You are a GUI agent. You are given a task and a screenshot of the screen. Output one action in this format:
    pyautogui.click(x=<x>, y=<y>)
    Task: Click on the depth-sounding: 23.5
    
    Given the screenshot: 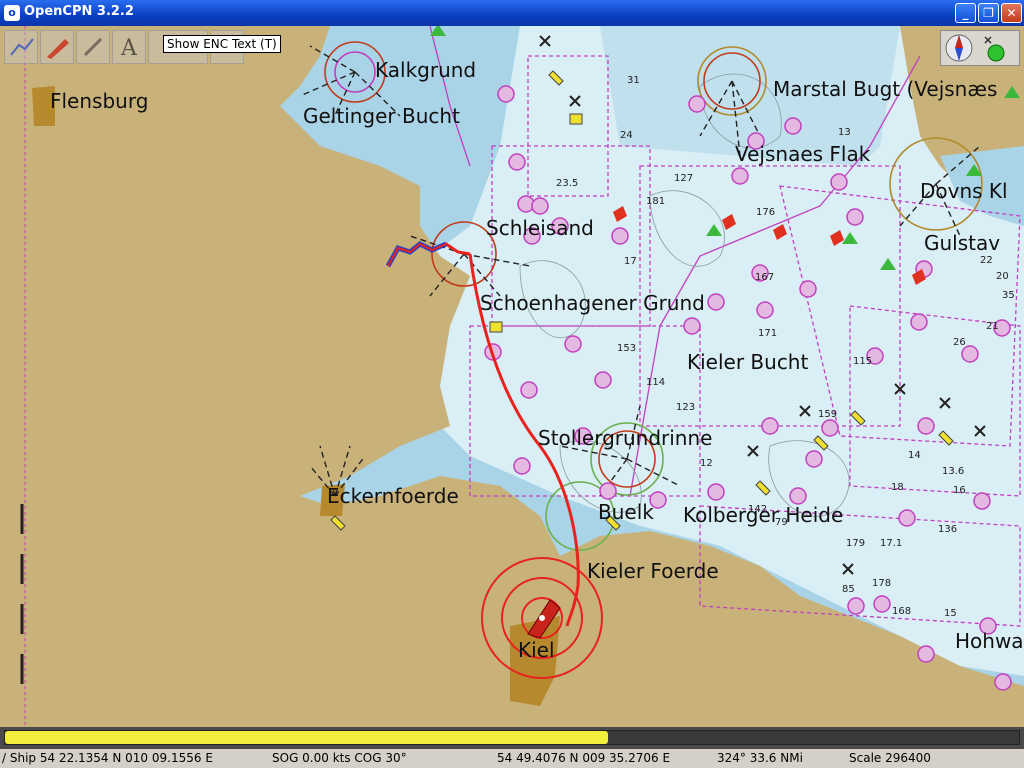 What is the action you would take?
    pyautogui.click(x=567, y=183)
    